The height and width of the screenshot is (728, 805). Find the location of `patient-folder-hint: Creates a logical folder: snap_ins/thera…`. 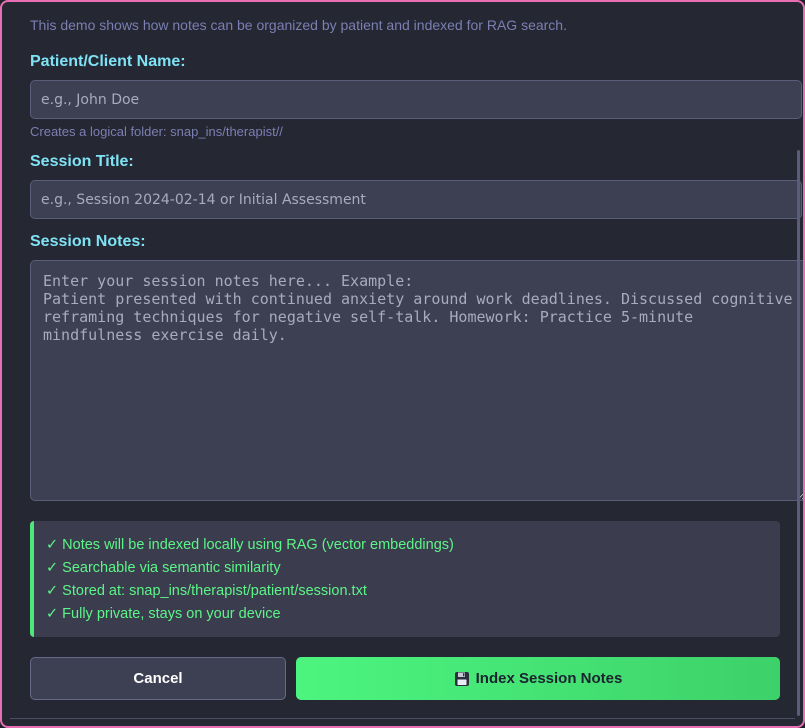

patient-folder-hint: Creates a logical folder: snap_ins/thera… is located at coordinates (156, 131).